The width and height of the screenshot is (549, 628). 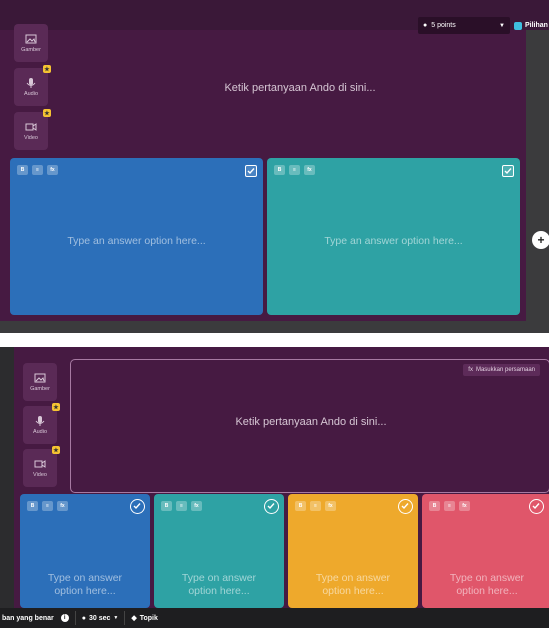 What do you see at coordinates (100, 618) in the screenshot?
I see `time-limit-dropdown: ● 30 sec ▼` at bounding box center [100, 618].